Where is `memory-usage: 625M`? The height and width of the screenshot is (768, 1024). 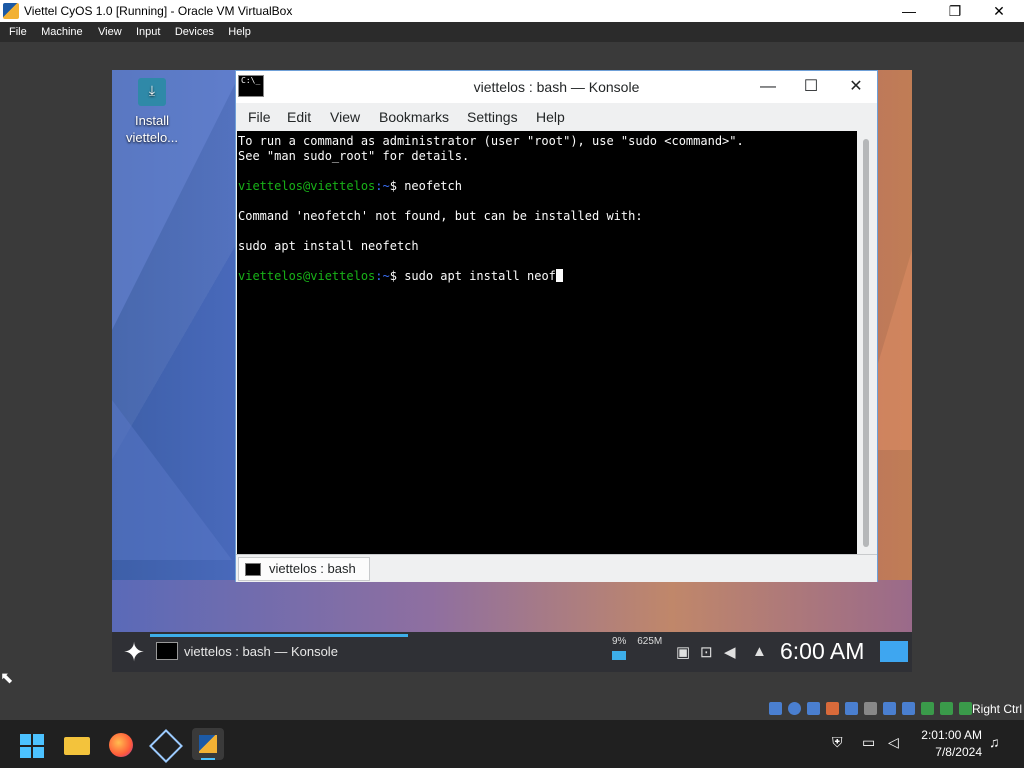
memory-usage: 625M is located at coordinates (650, 641).